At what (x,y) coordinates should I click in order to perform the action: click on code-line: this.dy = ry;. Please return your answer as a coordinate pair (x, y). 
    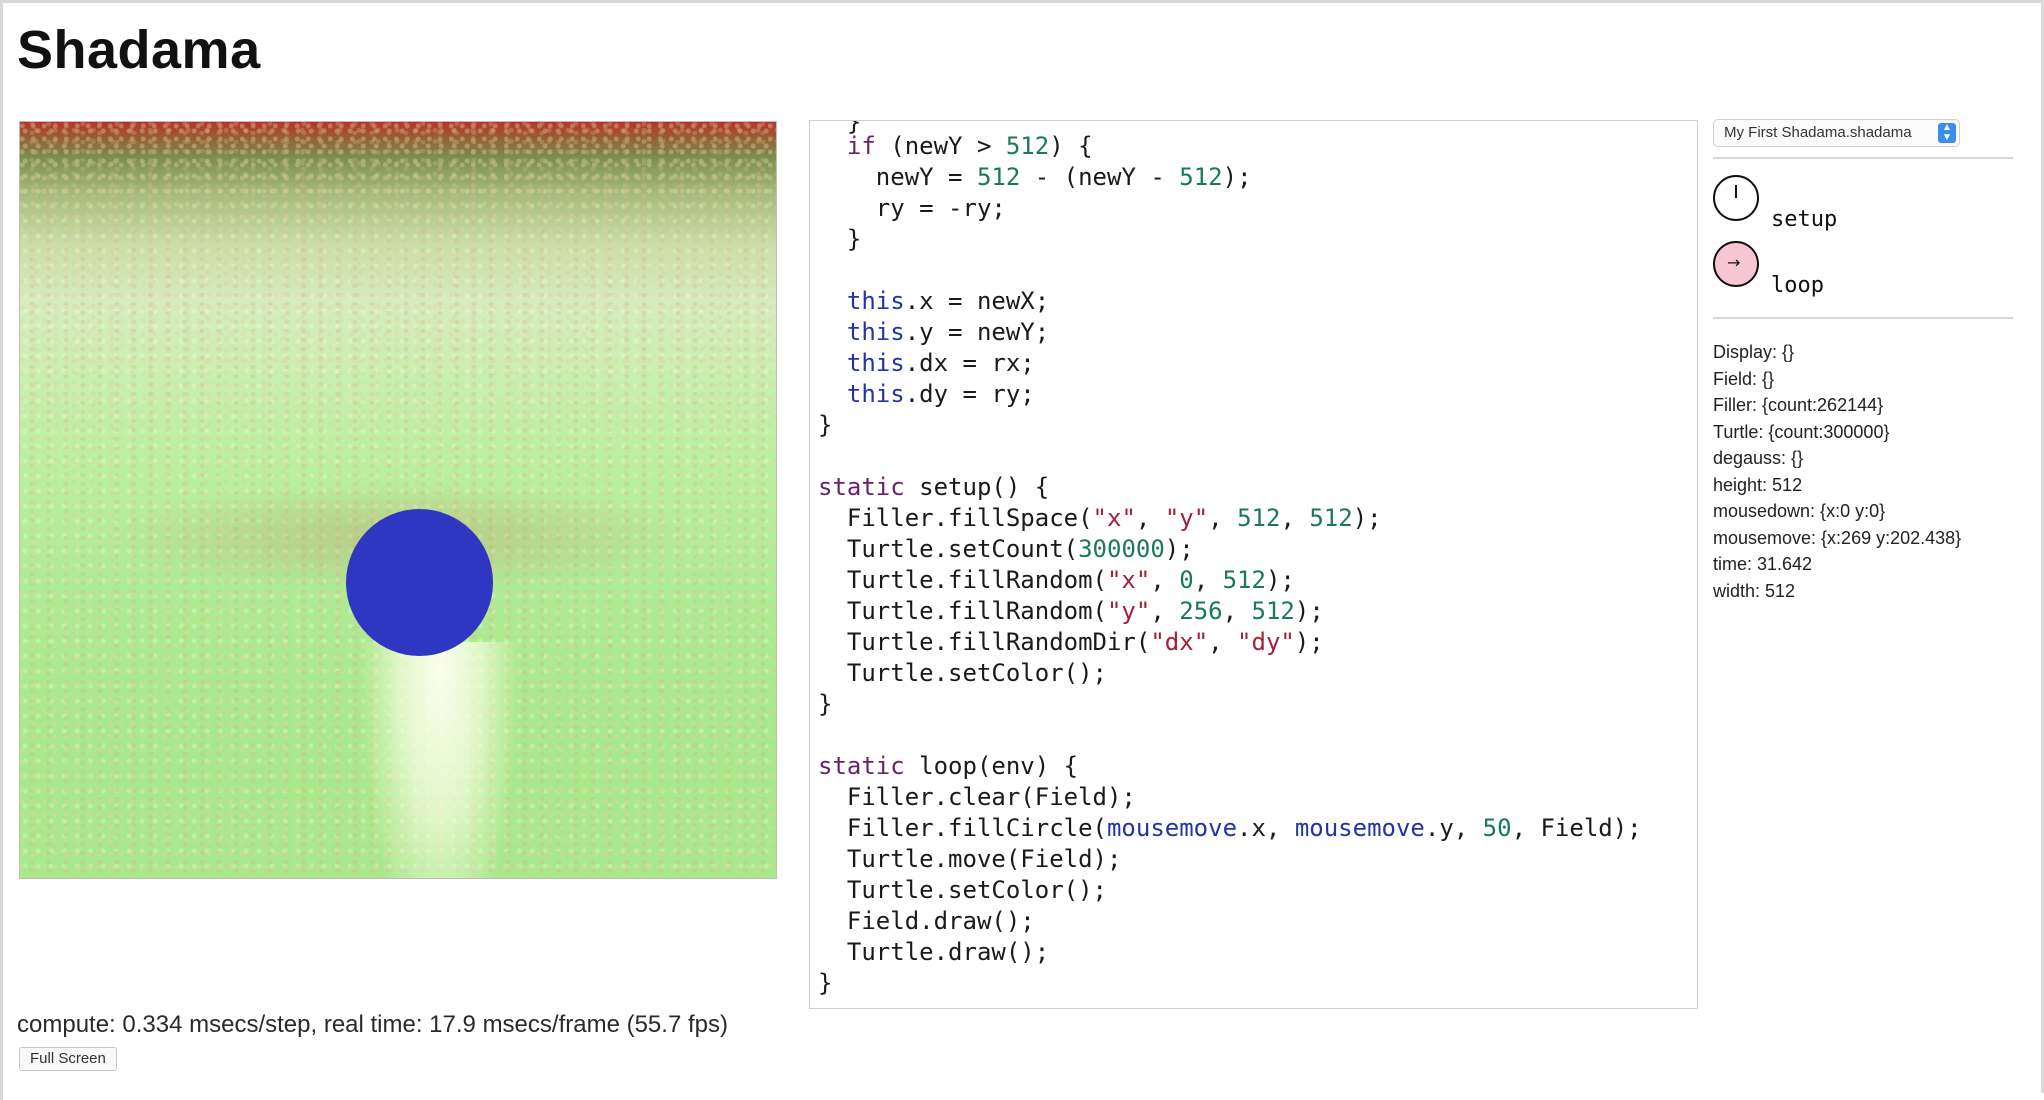
    Looking at the image, I should click on (940, 394).